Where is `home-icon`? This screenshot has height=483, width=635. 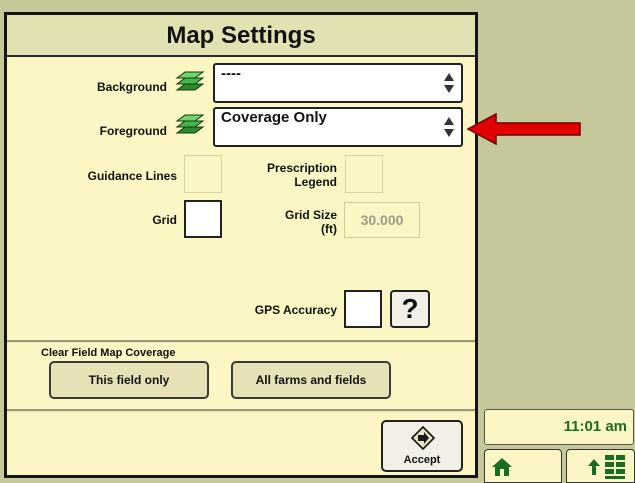 home-icon is located at coordinates (502, 467).